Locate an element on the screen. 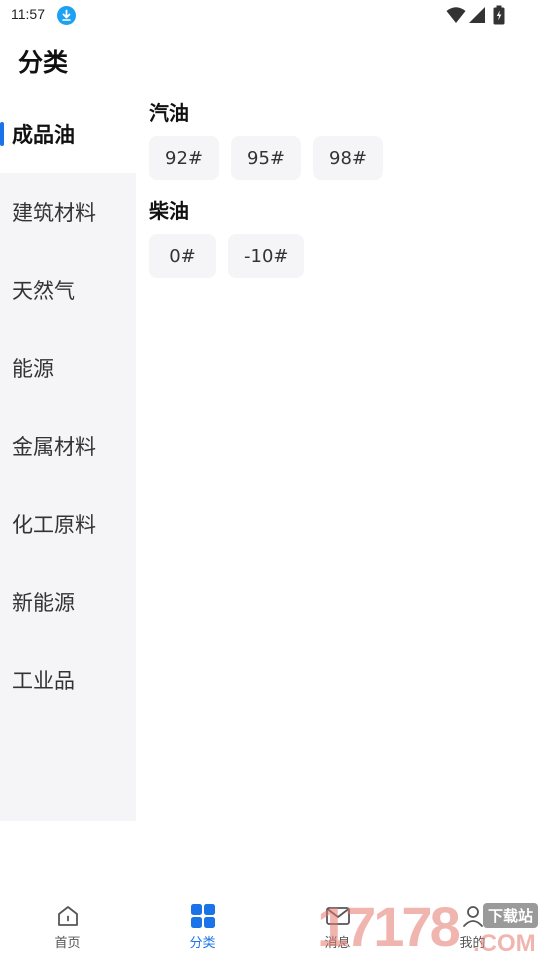 This screenshot has width=540, height=960. chip-group-diesel: 0# -10# is located at coordinates (339, 256).